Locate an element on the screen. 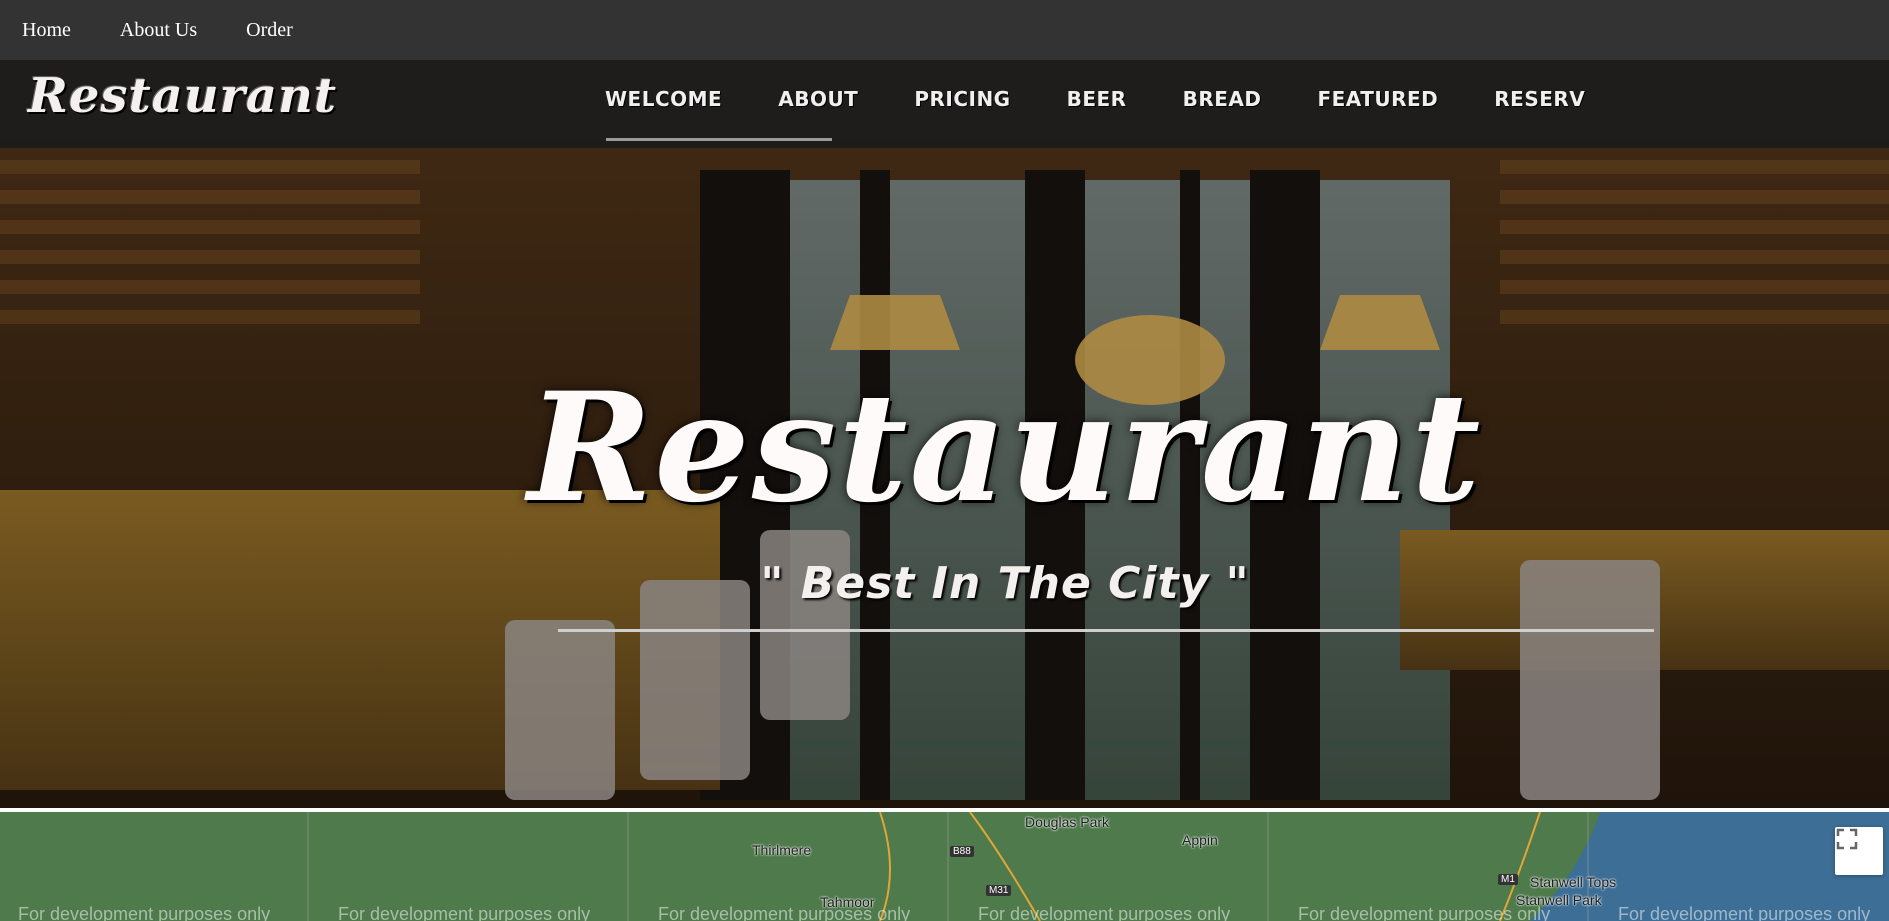 This screenshot has width=1889, height=921. road-badge: M31 is located at coordinates (999, 890).